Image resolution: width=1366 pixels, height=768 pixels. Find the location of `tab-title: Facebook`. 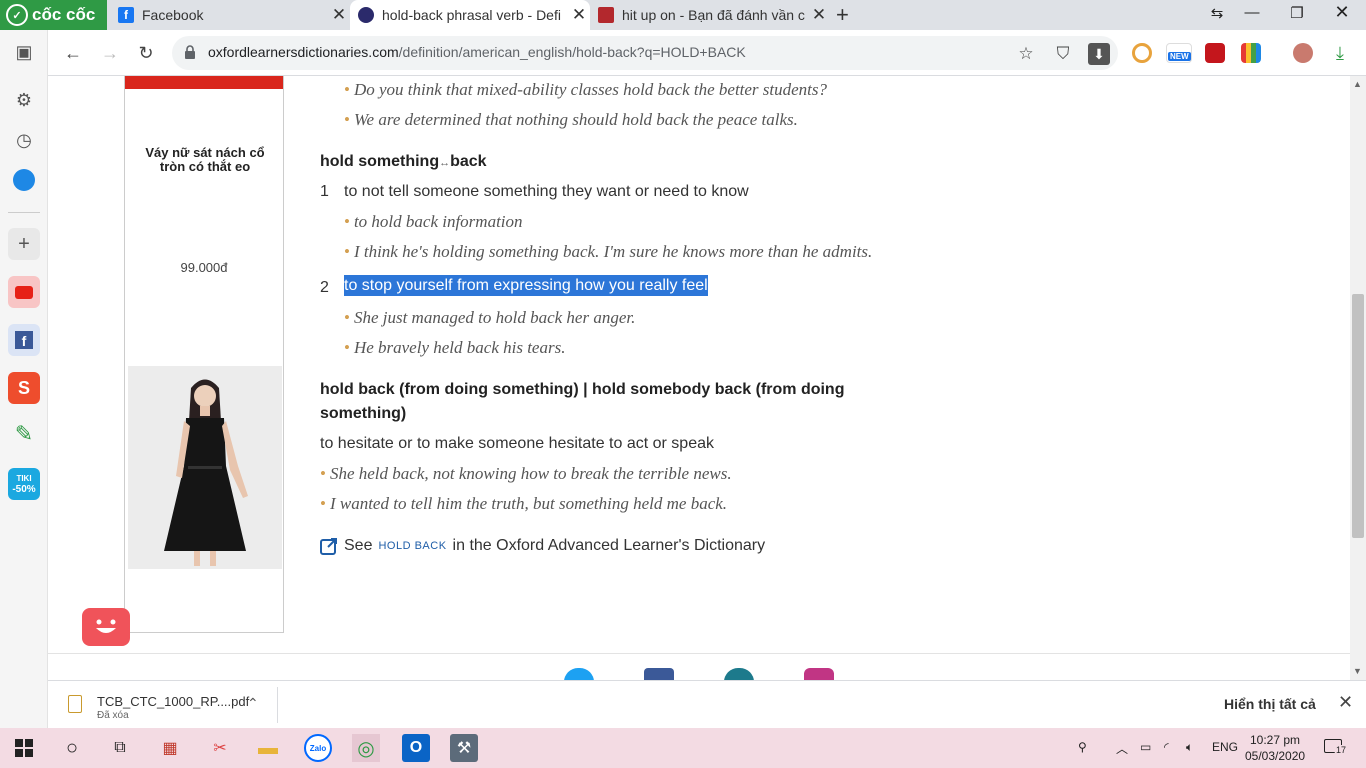

tab-title: Facebook is located at coordinates (173, 15).